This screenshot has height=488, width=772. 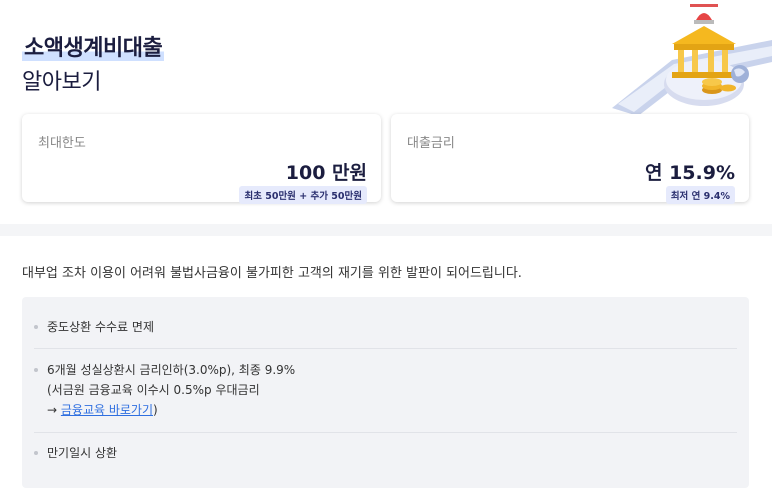 What do you see at coordinates (326, 173) in the screenshot?
I see `card-value: 100 만원` at bounding box center [326, 173].